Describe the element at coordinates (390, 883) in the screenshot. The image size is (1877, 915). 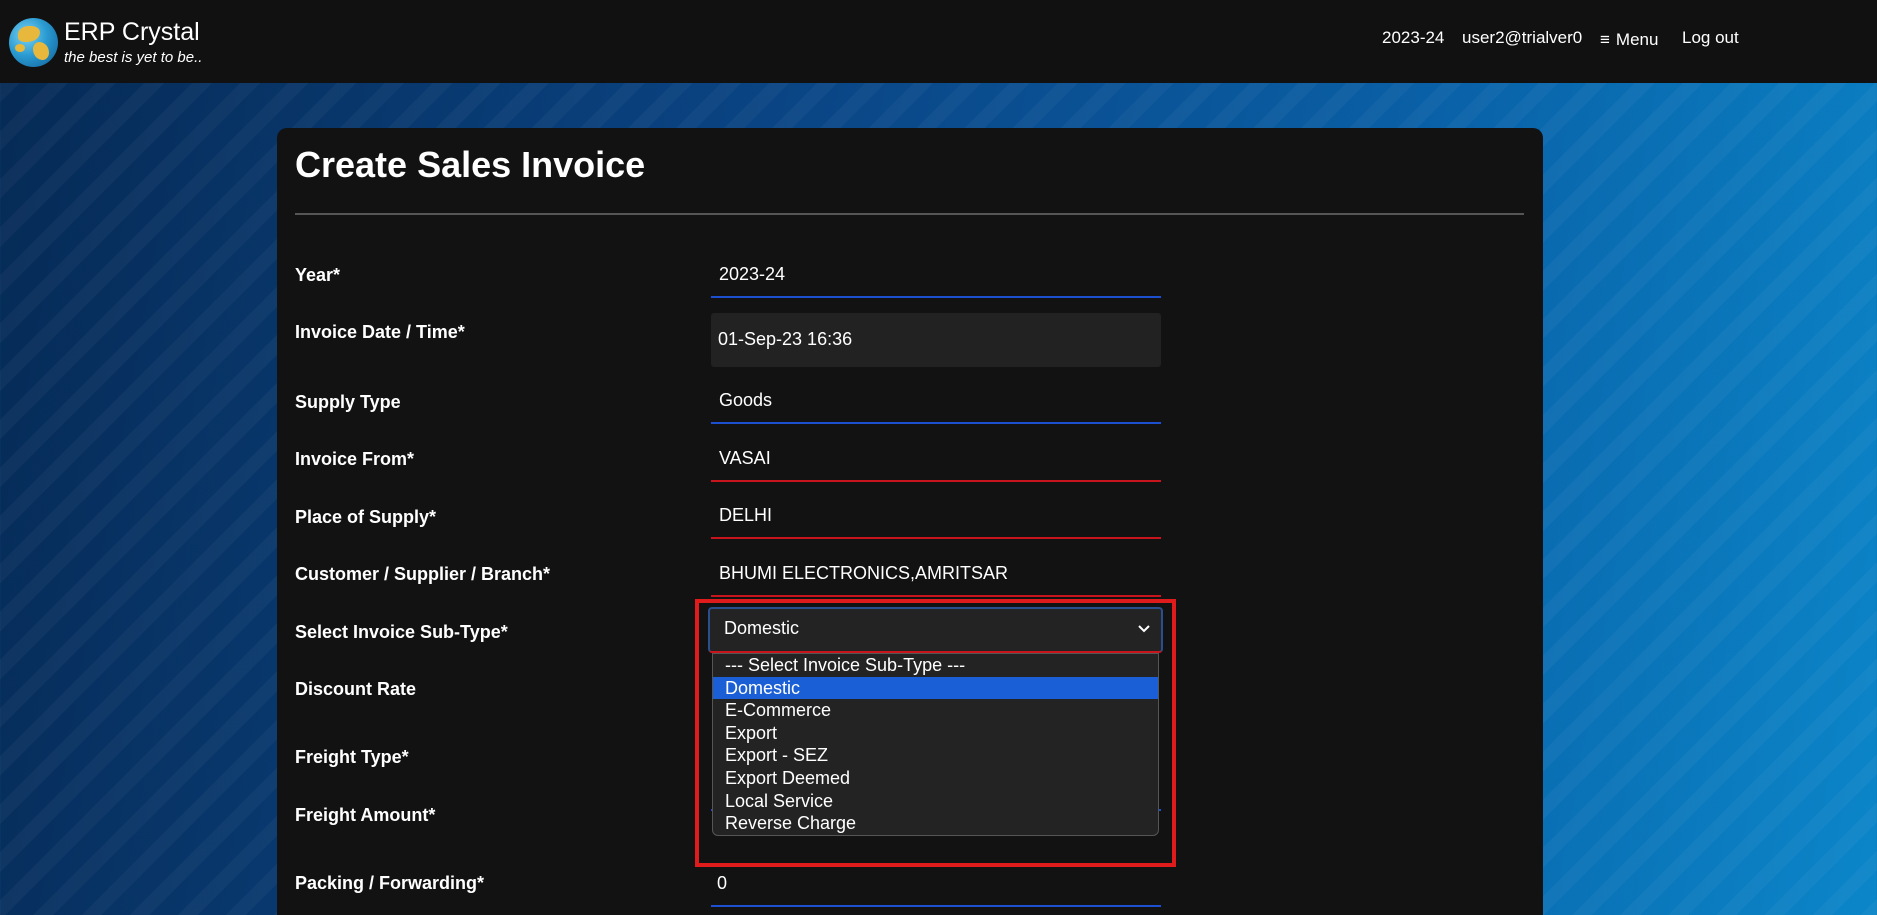
I see `packing-label: Packing / Forwarding*` at that location.